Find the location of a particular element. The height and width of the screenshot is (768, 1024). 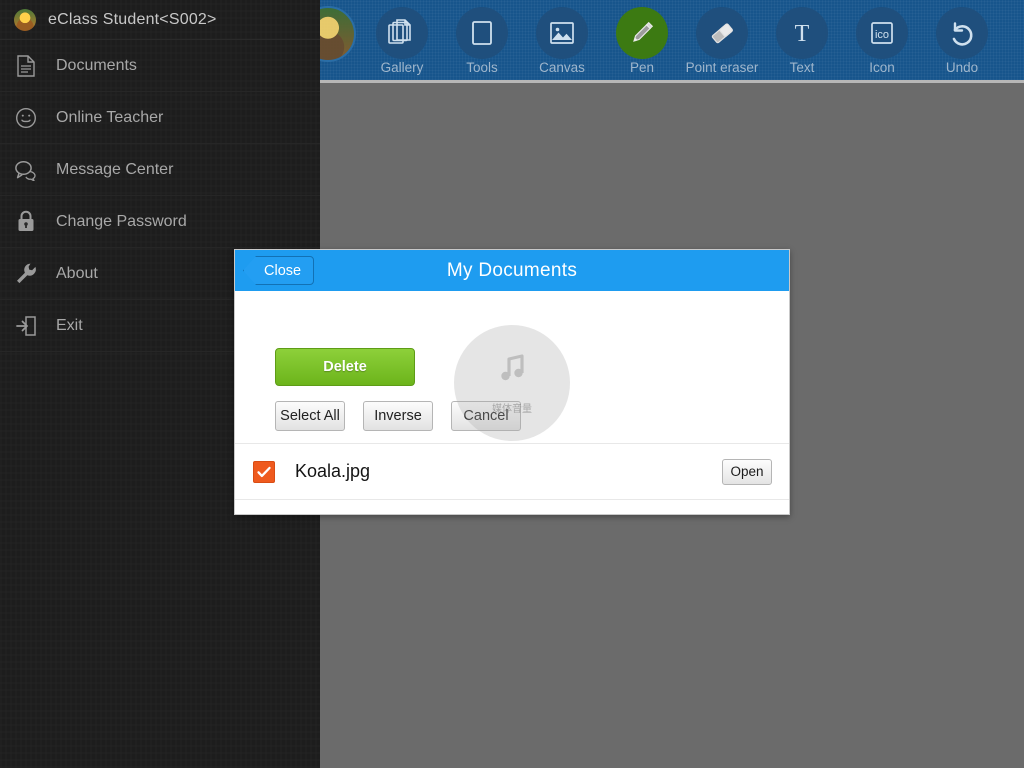

pen-icon is located at coordinates (642, 33).